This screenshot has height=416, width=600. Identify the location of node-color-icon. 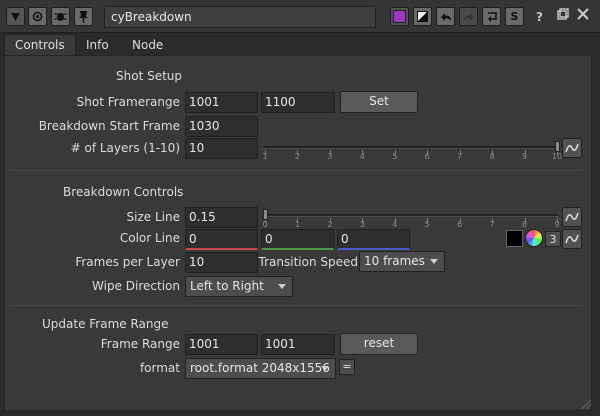
(399, 16).